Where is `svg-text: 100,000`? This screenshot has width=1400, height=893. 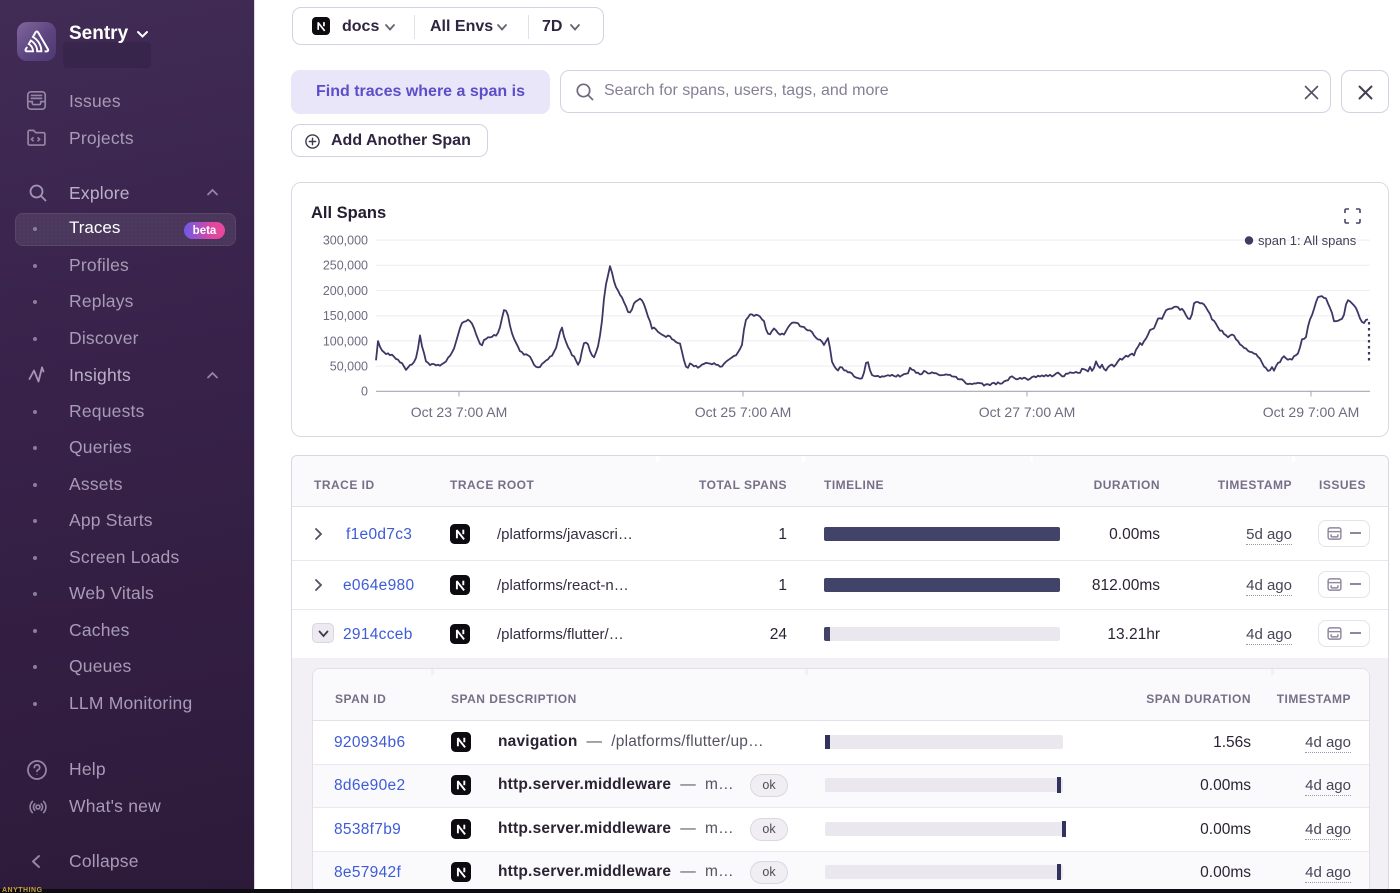 svg-text: 100,000 is located at coordinates (345, 341).